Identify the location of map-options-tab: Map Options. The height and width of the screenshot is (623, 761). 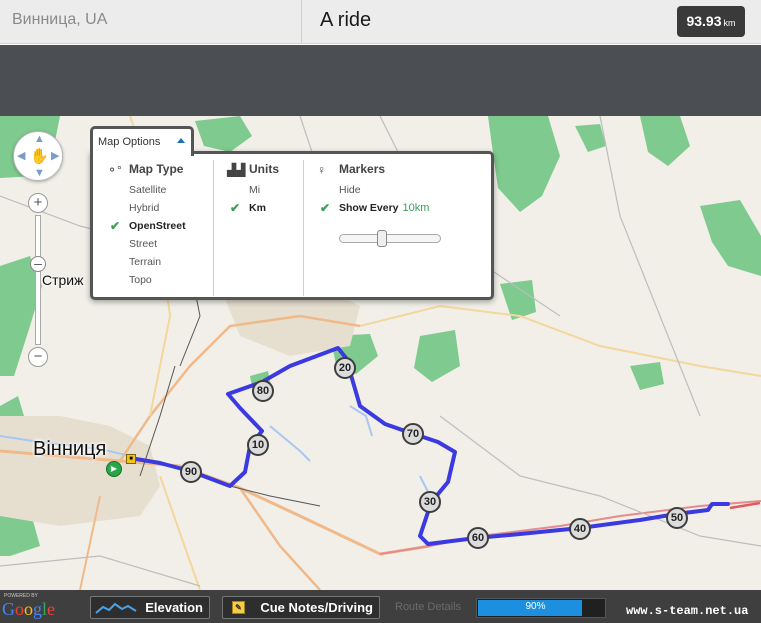
(142, 141).